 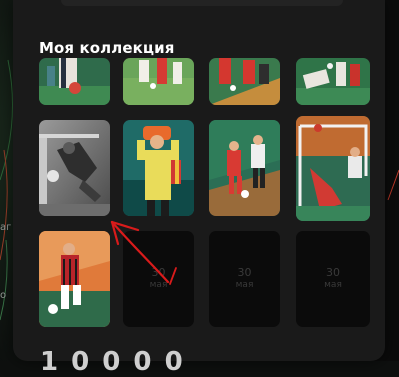 I want to click on edge-label-1: аг, so click(x=6, y=227).